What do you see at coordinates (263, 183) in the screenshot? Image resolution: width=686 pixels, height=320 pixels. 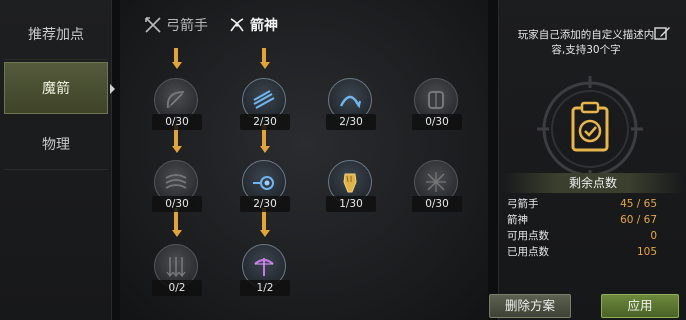 I see `vortex-arrow-icon` at bounding box center [263, 183].